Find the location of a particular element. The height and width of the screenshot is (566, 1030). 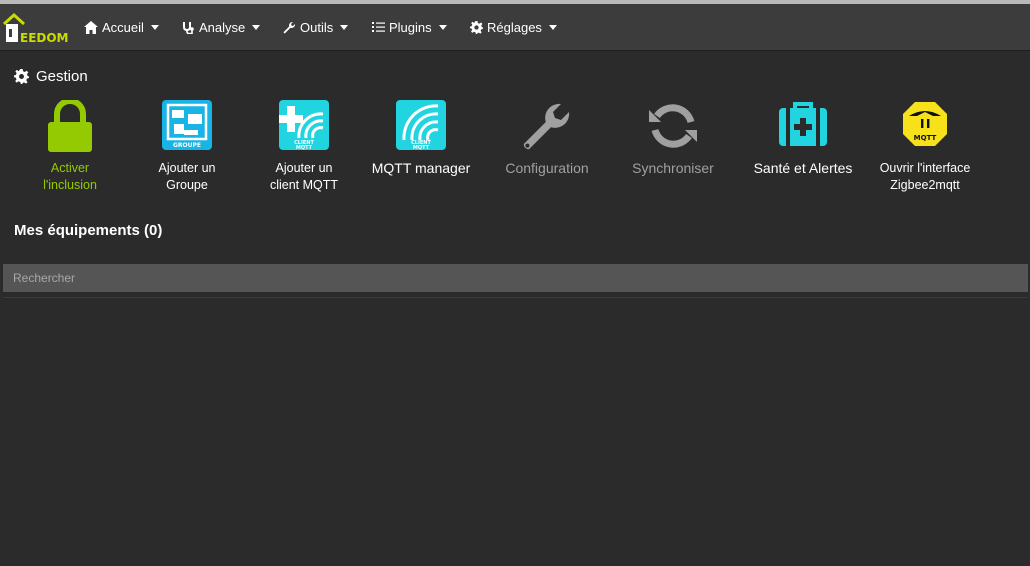

tile-configuration: Configuration is located at coordinates (547, 138).